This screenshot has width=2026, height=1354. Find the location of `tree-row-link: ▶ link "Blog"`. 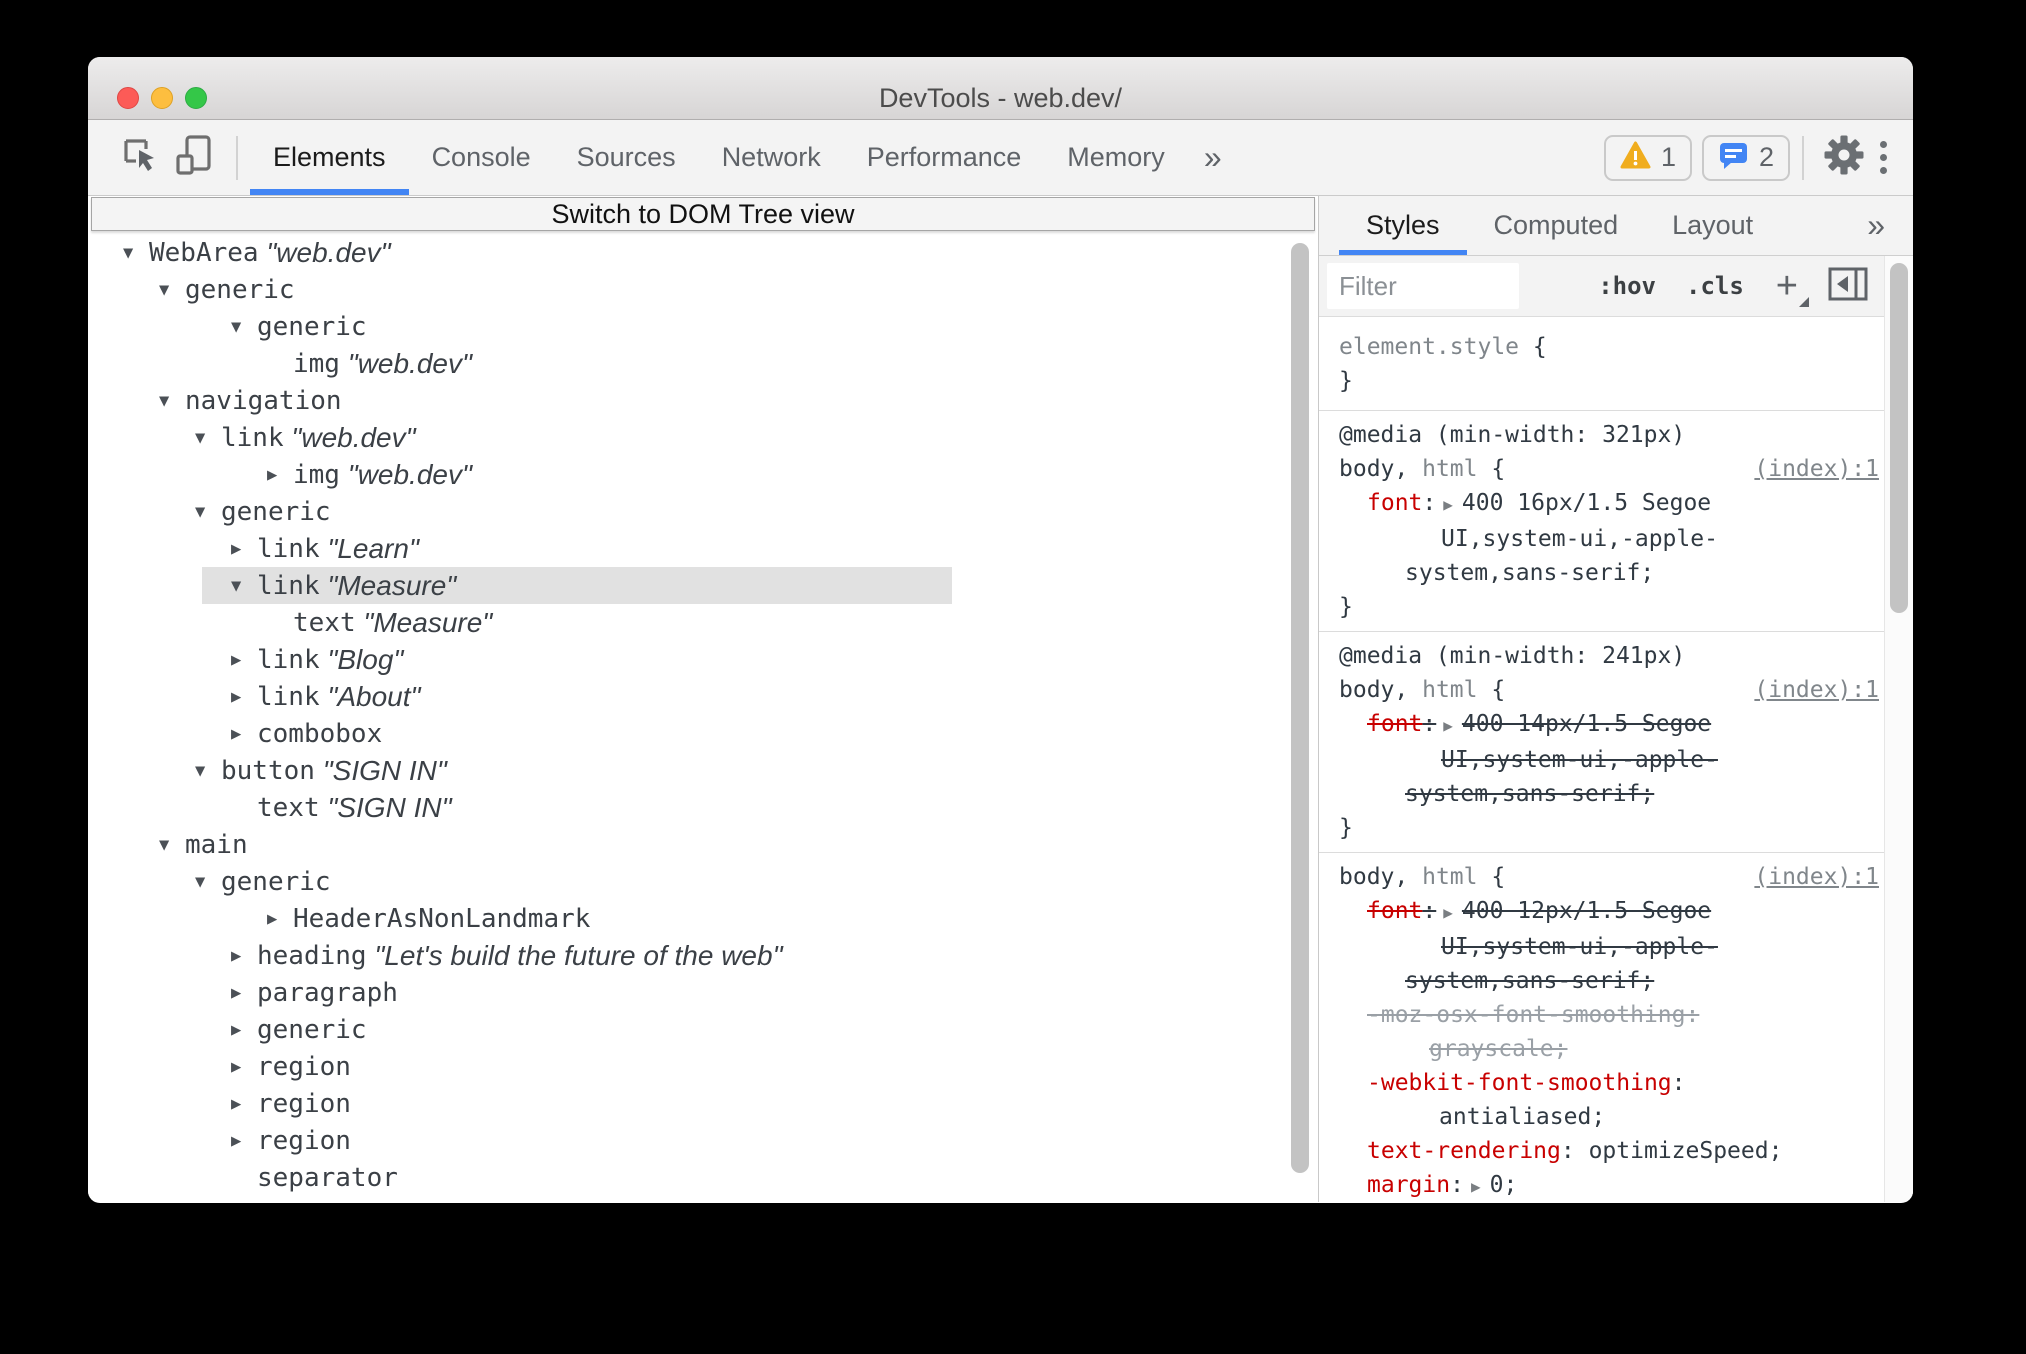

tree-row-link: ▶ link "Blog" is located at coordinates (703, 659).